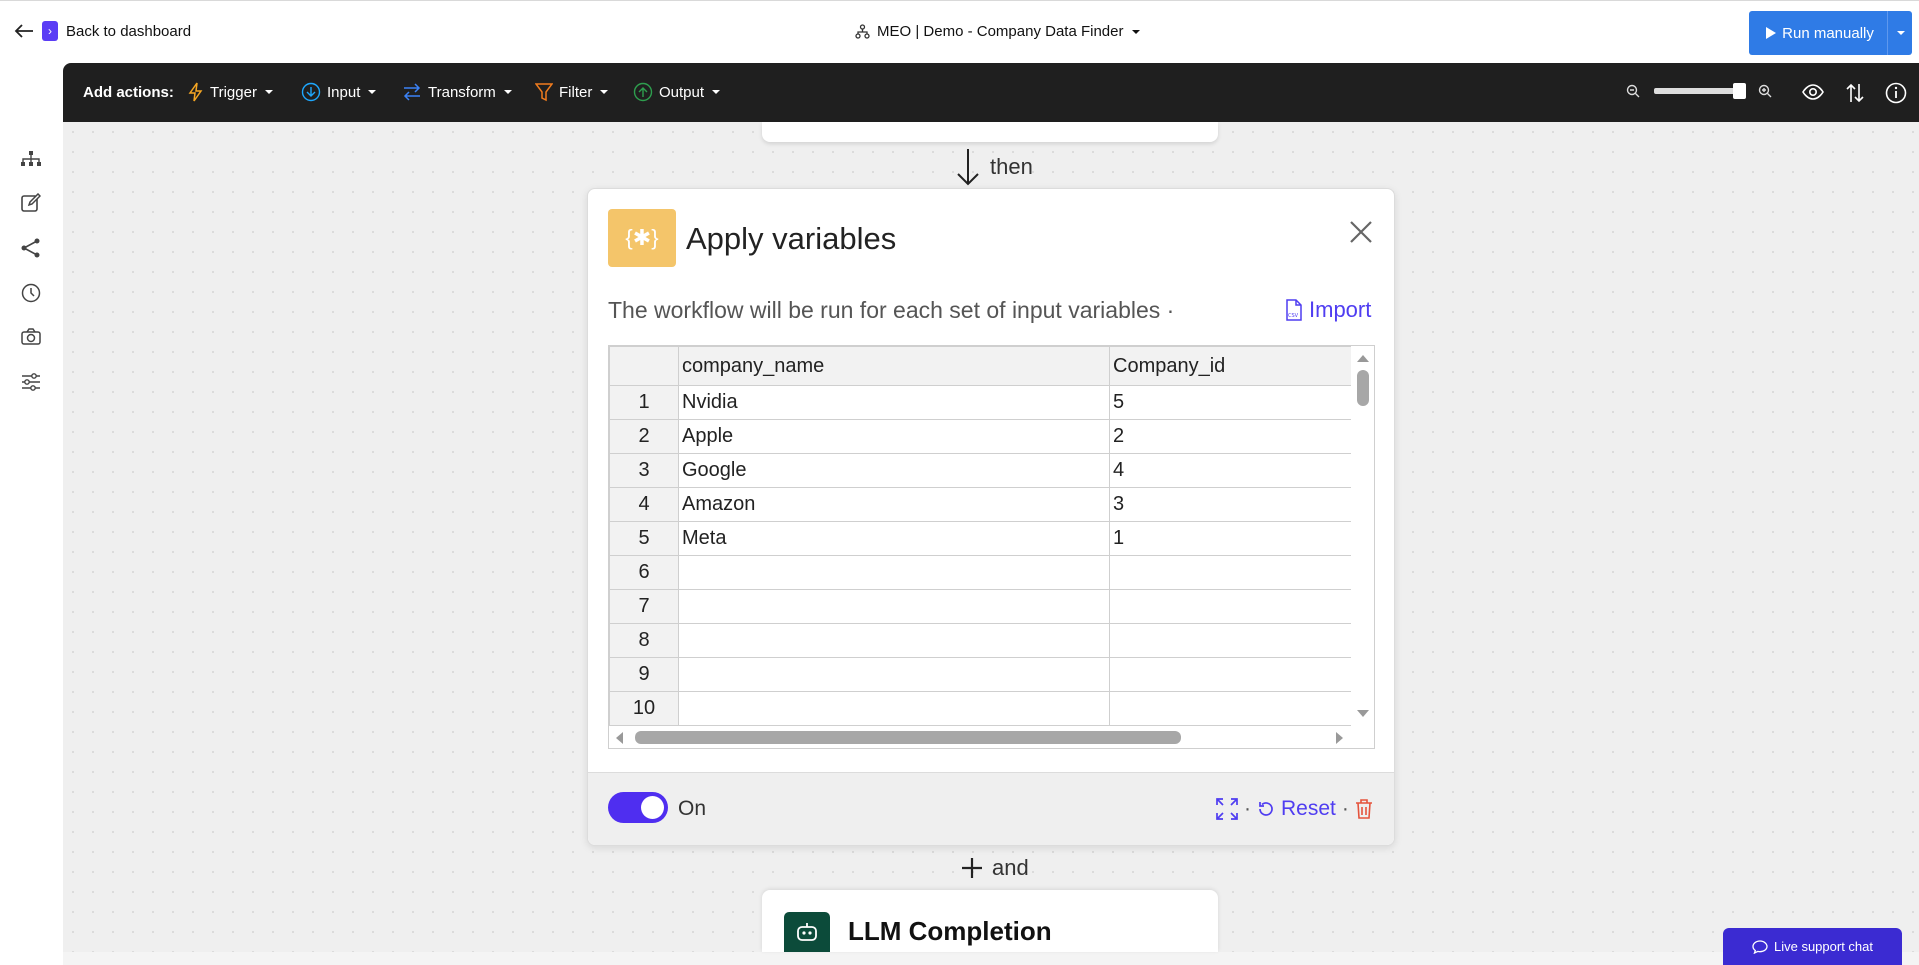 The width and height of the screenshot is (1919, 965). I want to click on scroll-right-arrow-icon, so click(1340, 738).